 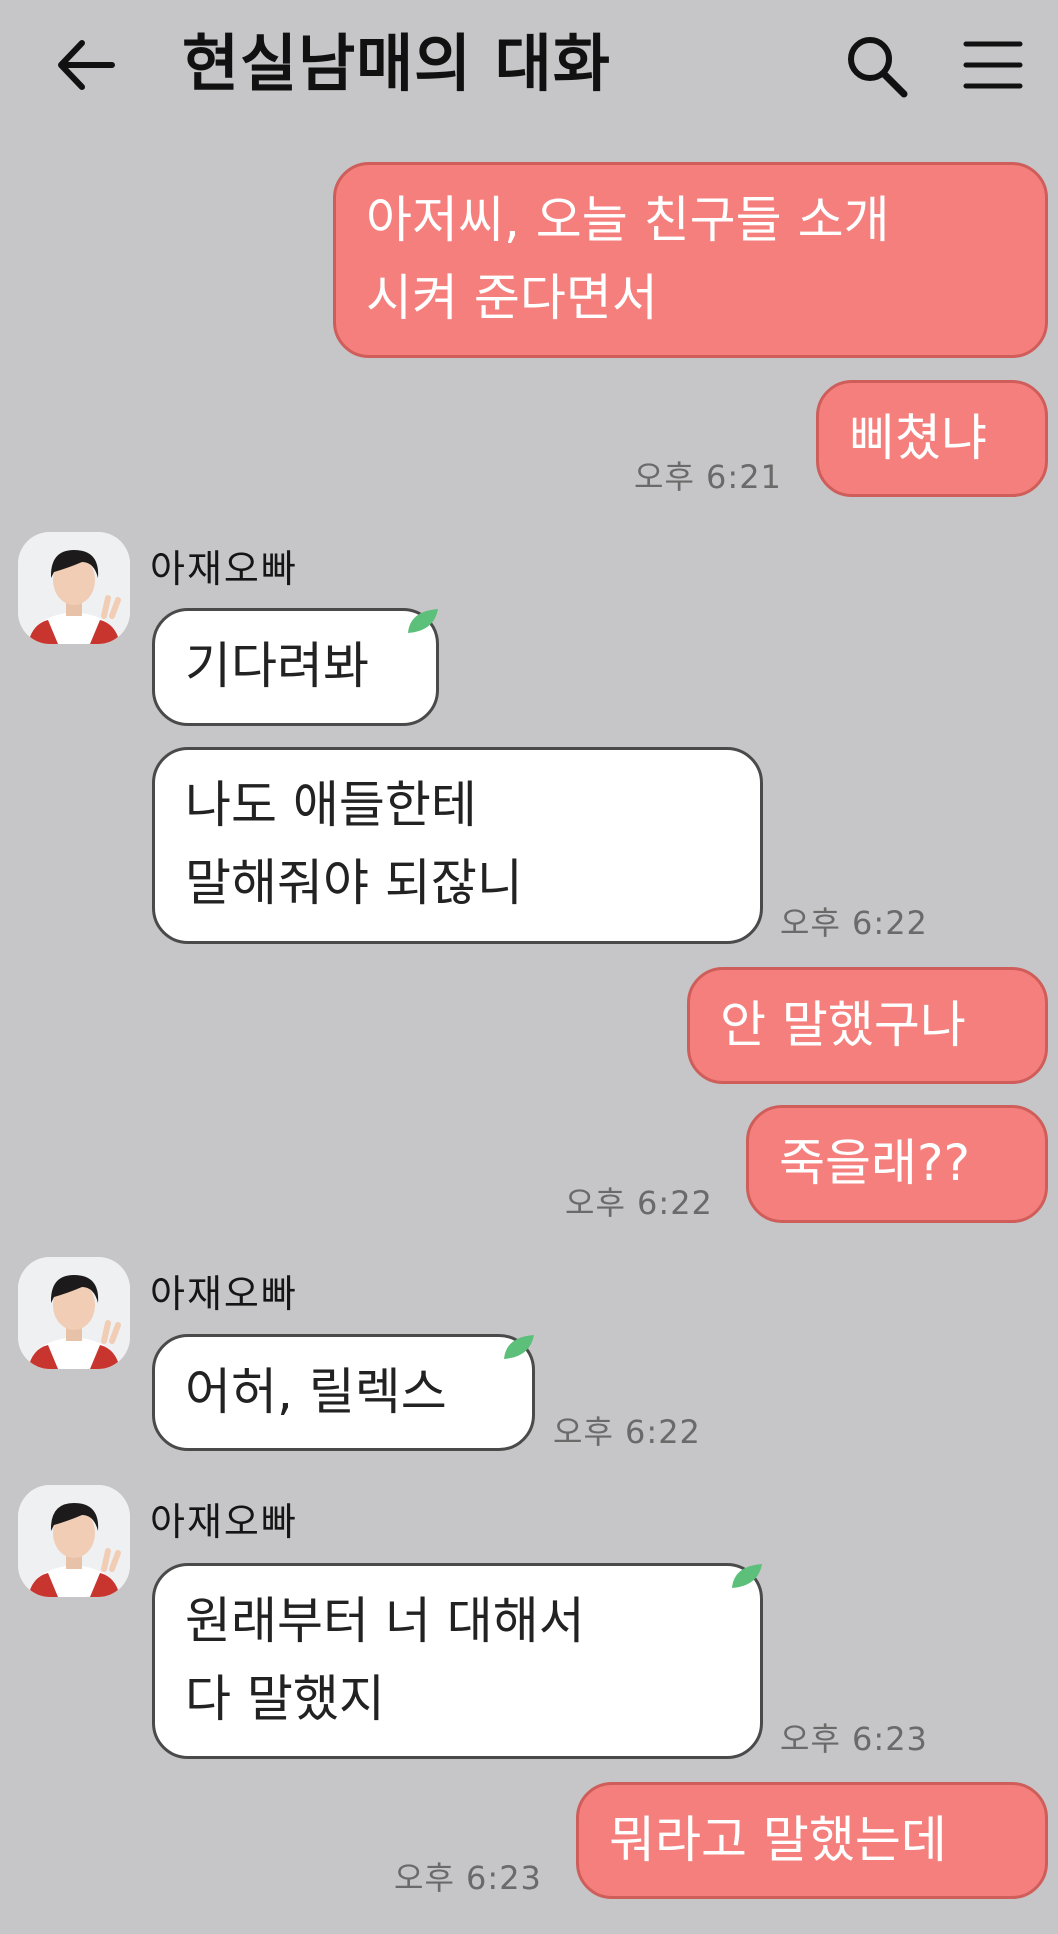 What do you see at coordinates (396, 63) in the screenshot?
I see `chat-title: 현실남매의 대화` at bounding box center [396, 63].